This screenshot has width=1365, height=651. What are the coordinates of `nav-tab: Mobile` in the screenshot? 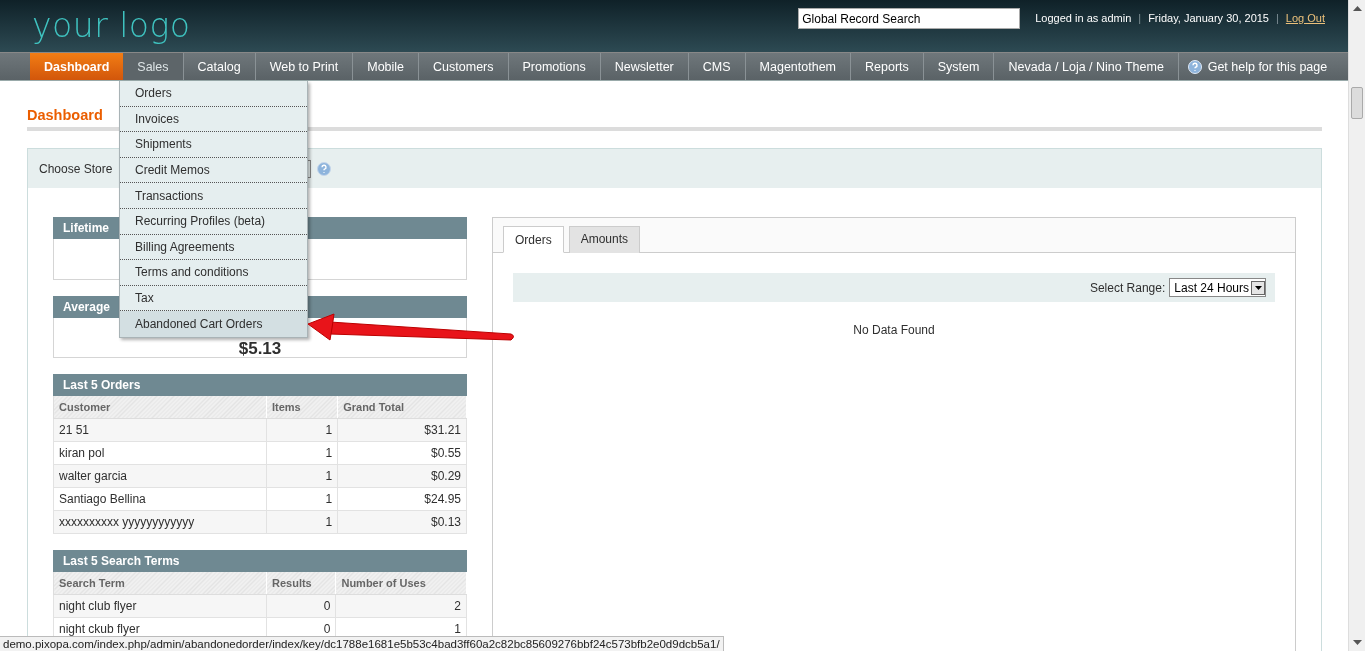 It's located at (386, 66).